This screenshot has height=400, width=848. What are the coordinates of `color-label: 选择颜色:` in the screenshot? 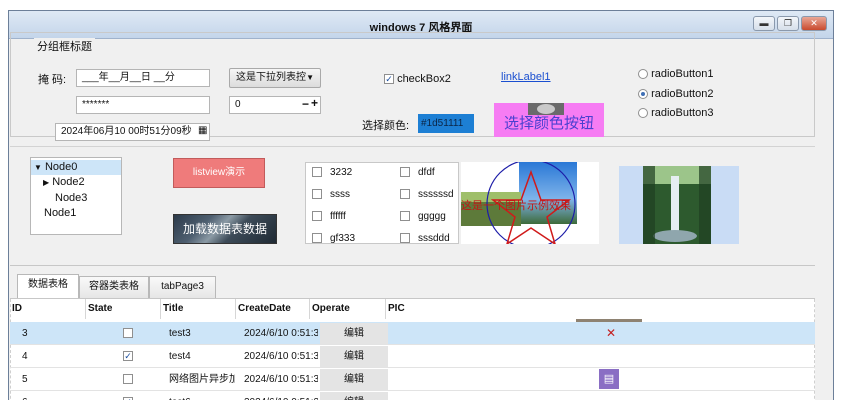 It's located at (386, 126).